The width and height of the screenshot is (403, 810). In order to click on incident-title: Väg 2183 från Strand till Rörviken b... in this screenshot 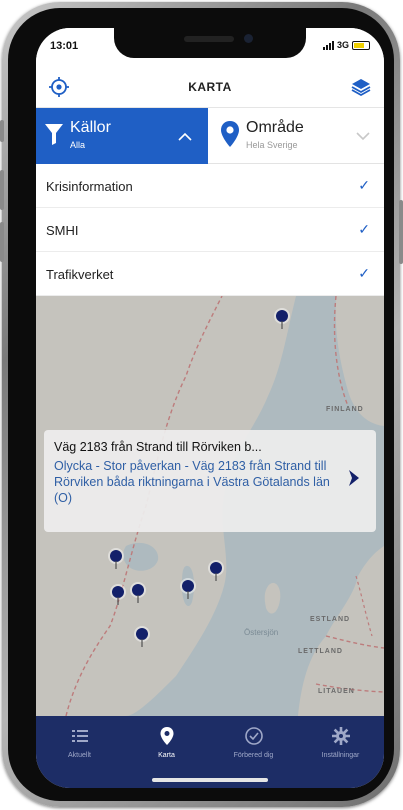, I will do `click(158, 447)`.